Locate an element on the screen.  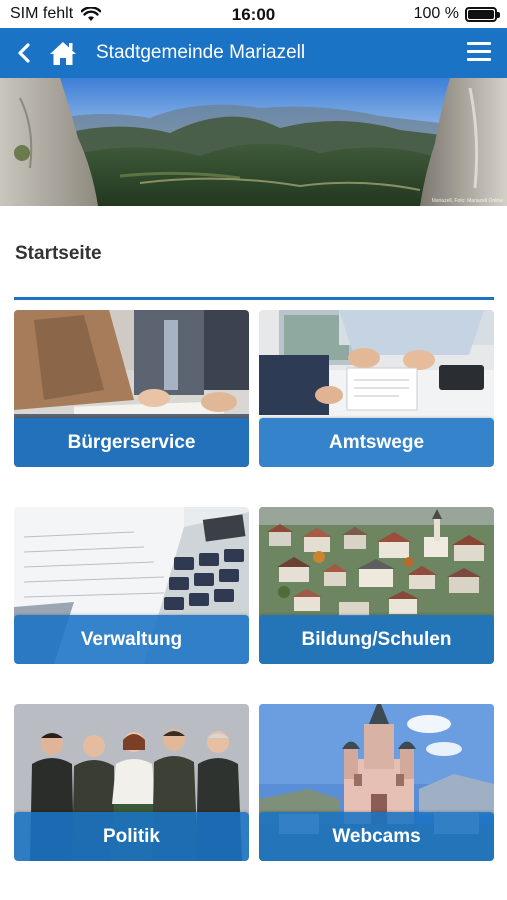
status-right: 100 % is located at coordinates (456, 14).